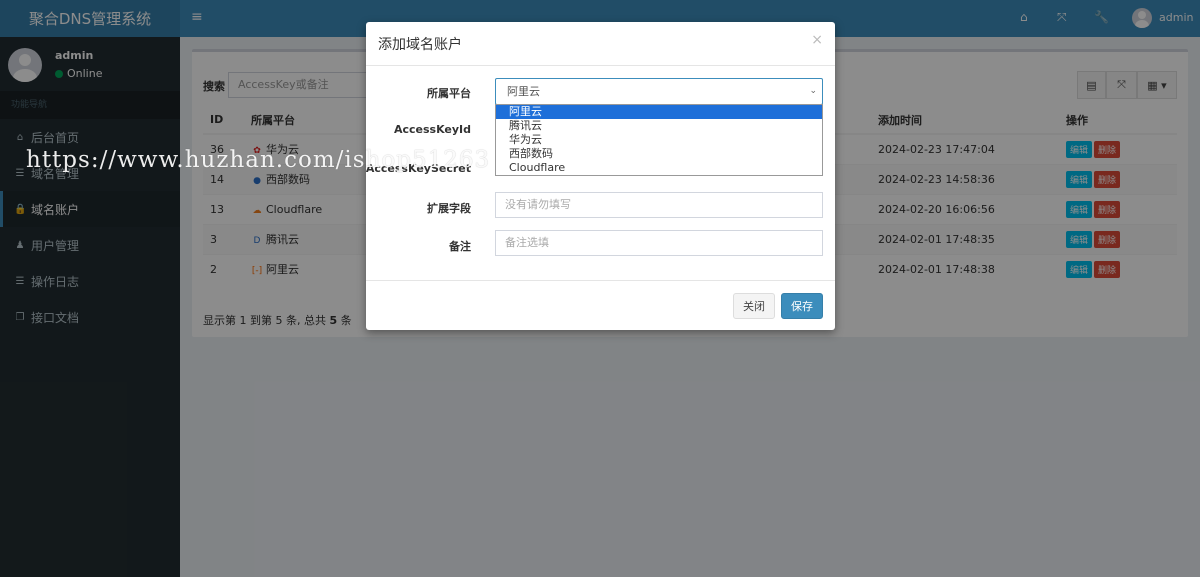  I want to click on dropdown-option: Cloudflare, so click(659, 168).